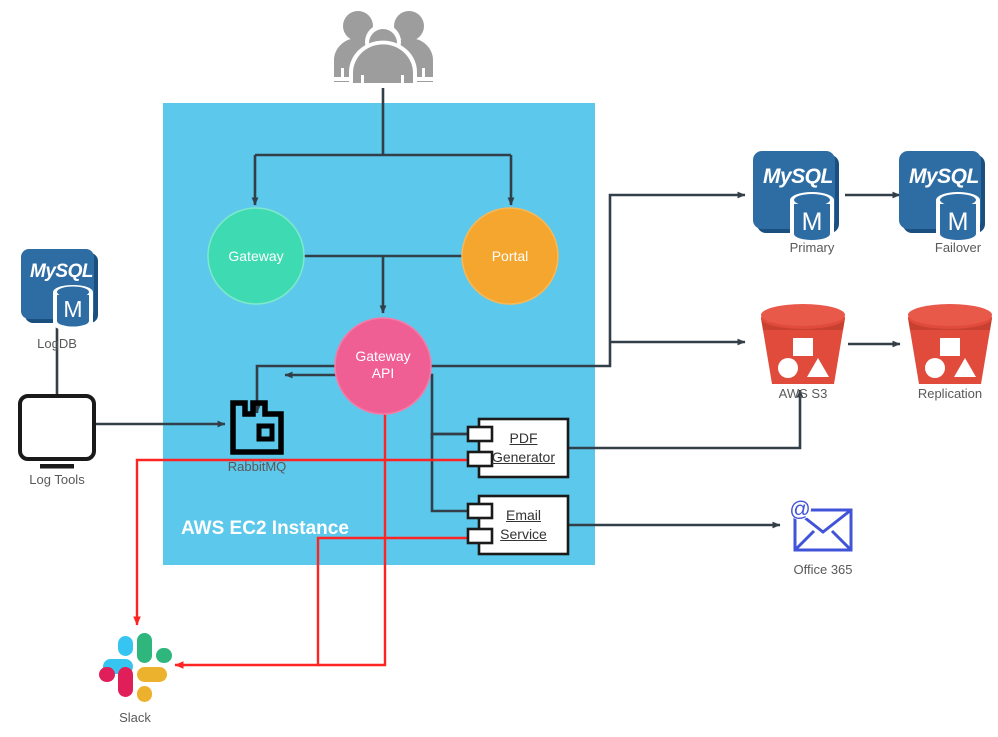 Image resolution: width=998 pixels, height=737 pixels. Describe the element at coordinates (265, 528) in the screenshot. I see `aws-ec2-instance-title: AWS EC2 Instance` at that location.